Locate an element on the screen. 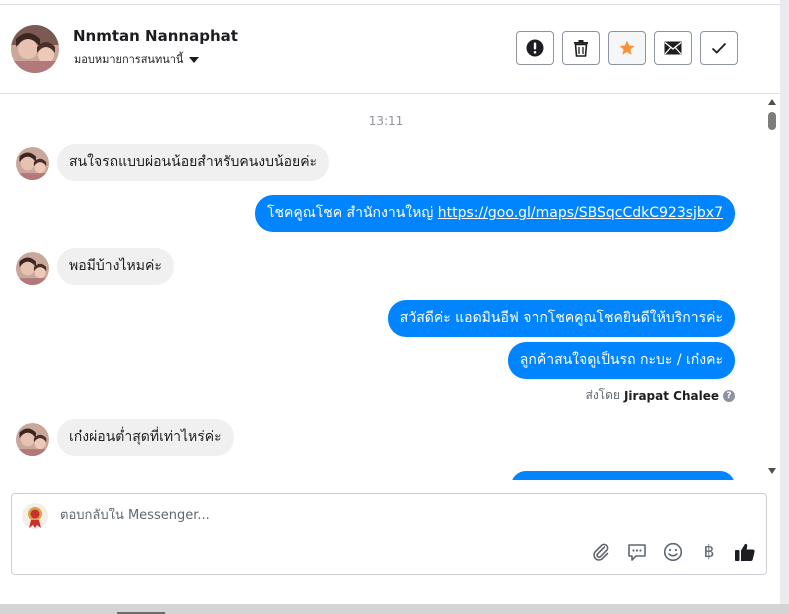  sent-by-name: Jirapat Chalee is located at coordinates (671, 395).